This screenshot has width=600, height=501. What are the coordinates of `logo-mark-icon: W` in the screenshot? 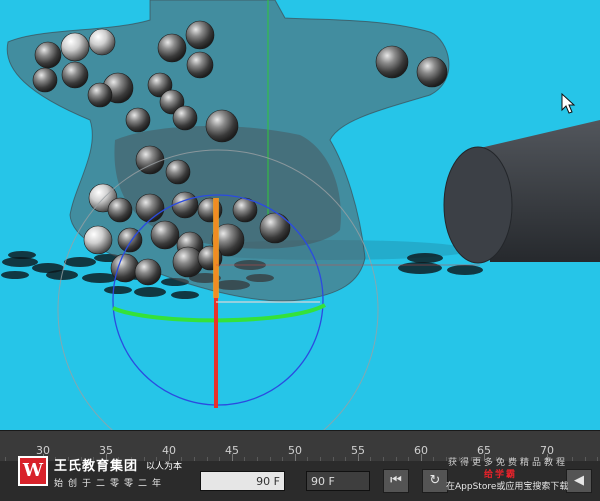 It's located at (33, 471).